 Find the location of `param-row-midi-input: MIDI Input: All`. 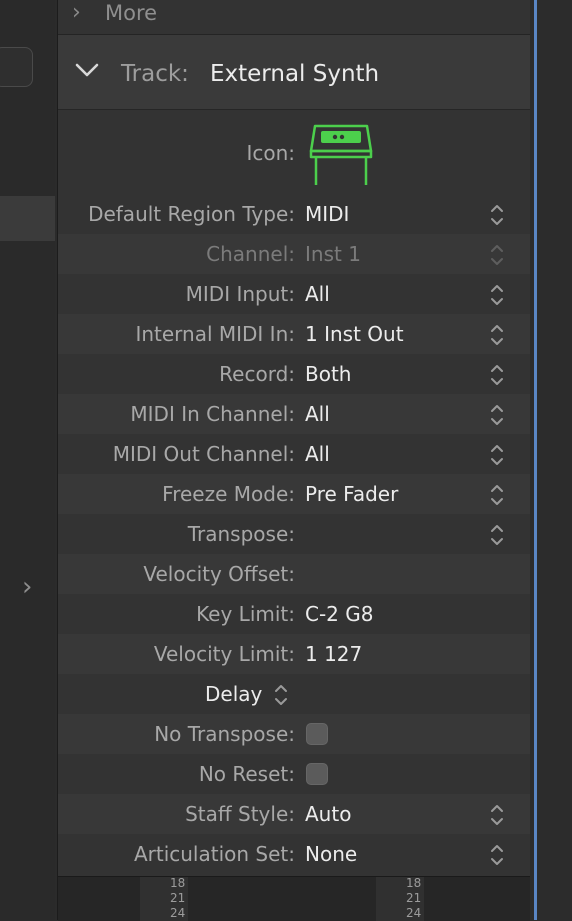

param-row-midi-input: MIDI Input: All is located at coordinates (294, 294).